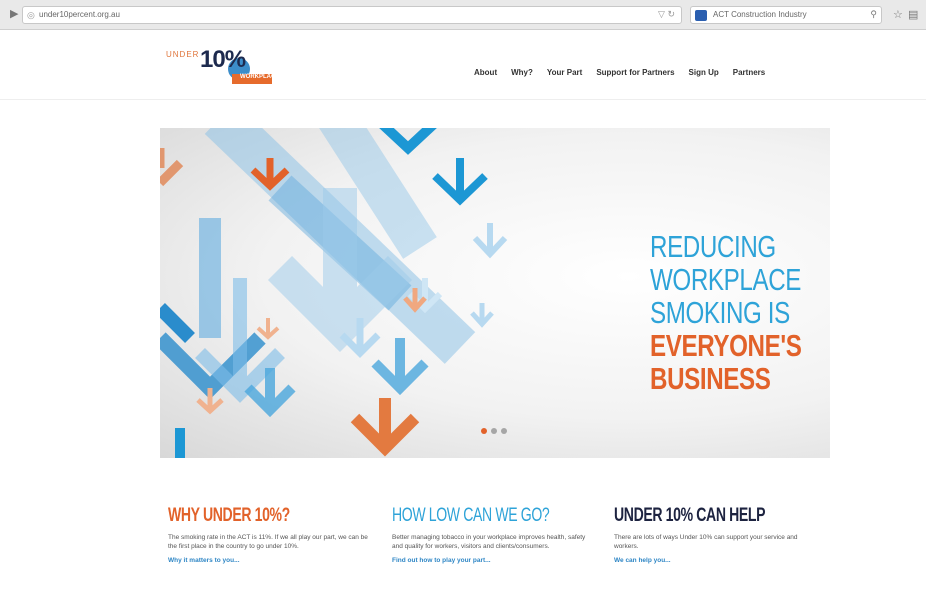 The image size is (926, 605). Describe the element at coordinates (913, 14) in the screenshot. I see `bookmarks-icon: ▤` at that location.